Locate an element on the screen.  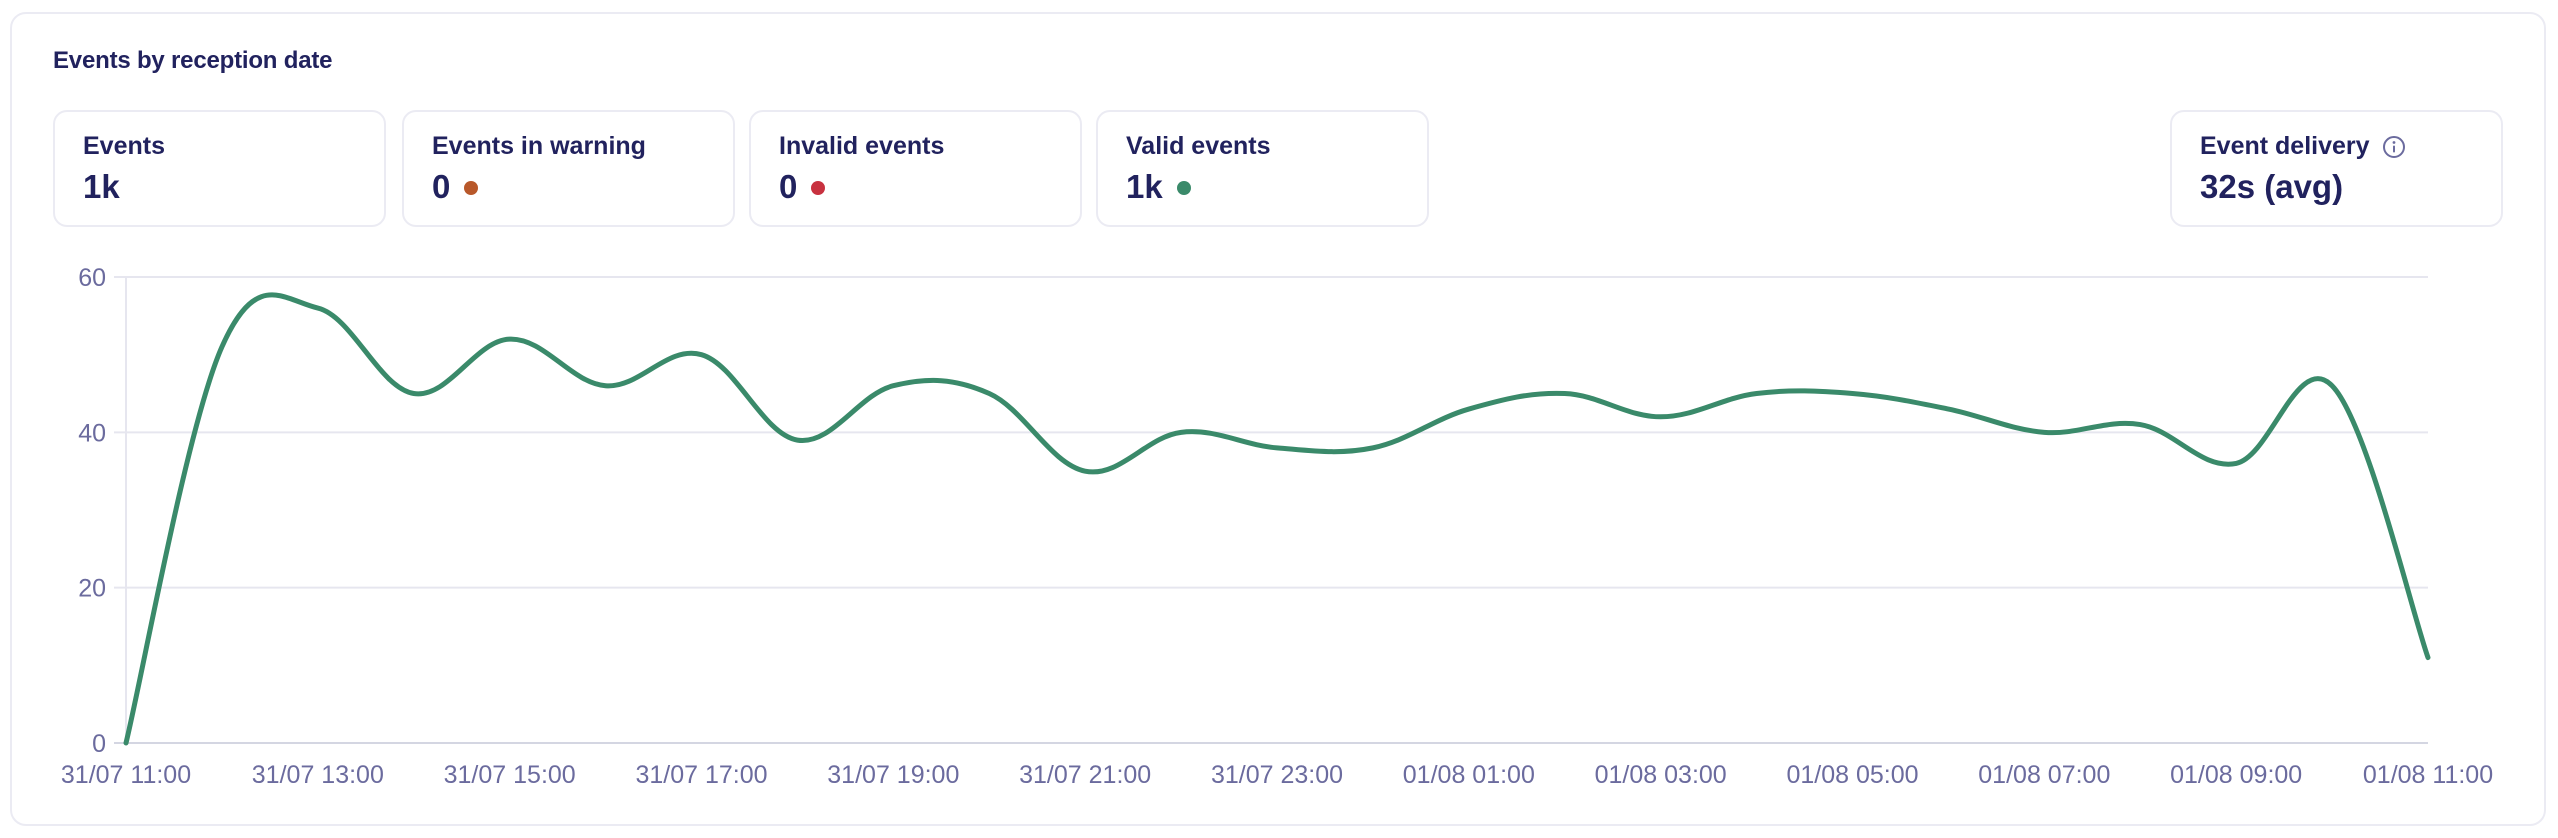
x-tick-label: 31/07 23:00 is located at coordinates (1277, 775).